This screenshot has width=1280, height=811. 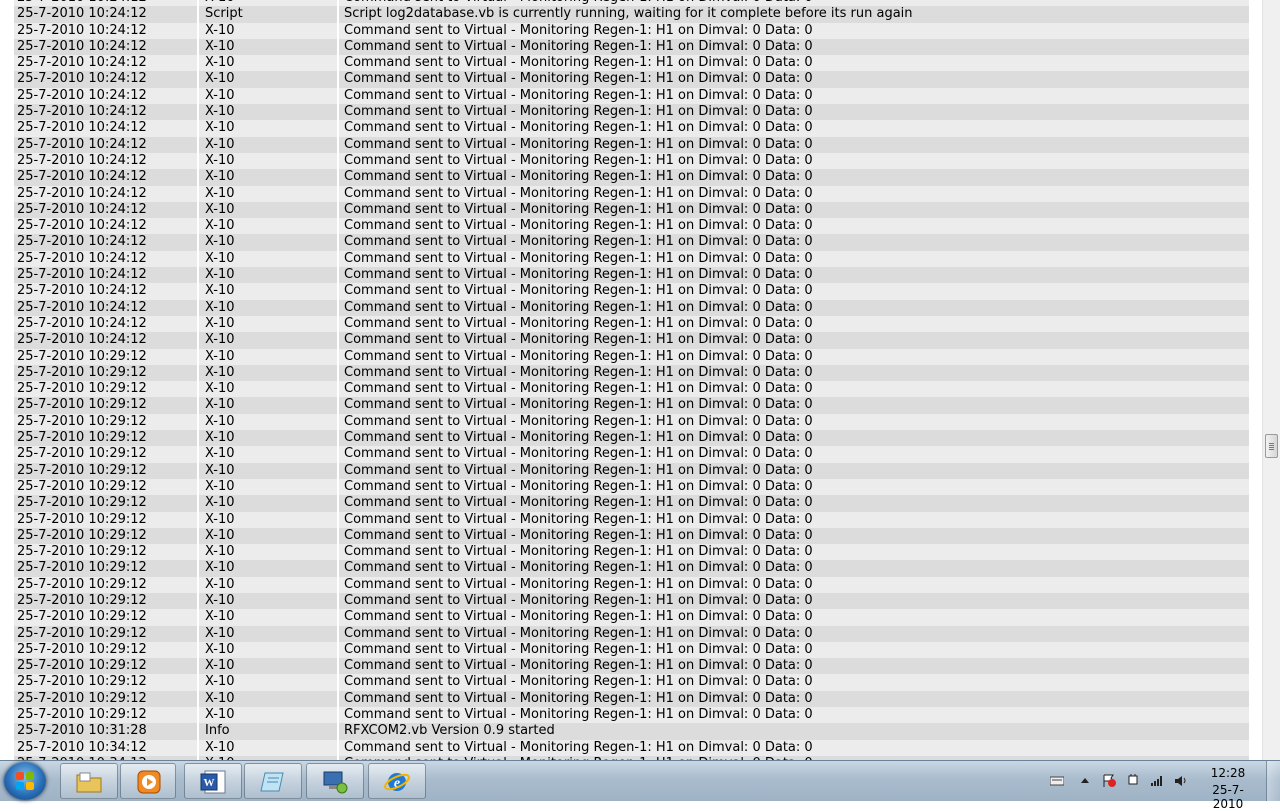 I want to click on start-button, so click(x=25, y=781).